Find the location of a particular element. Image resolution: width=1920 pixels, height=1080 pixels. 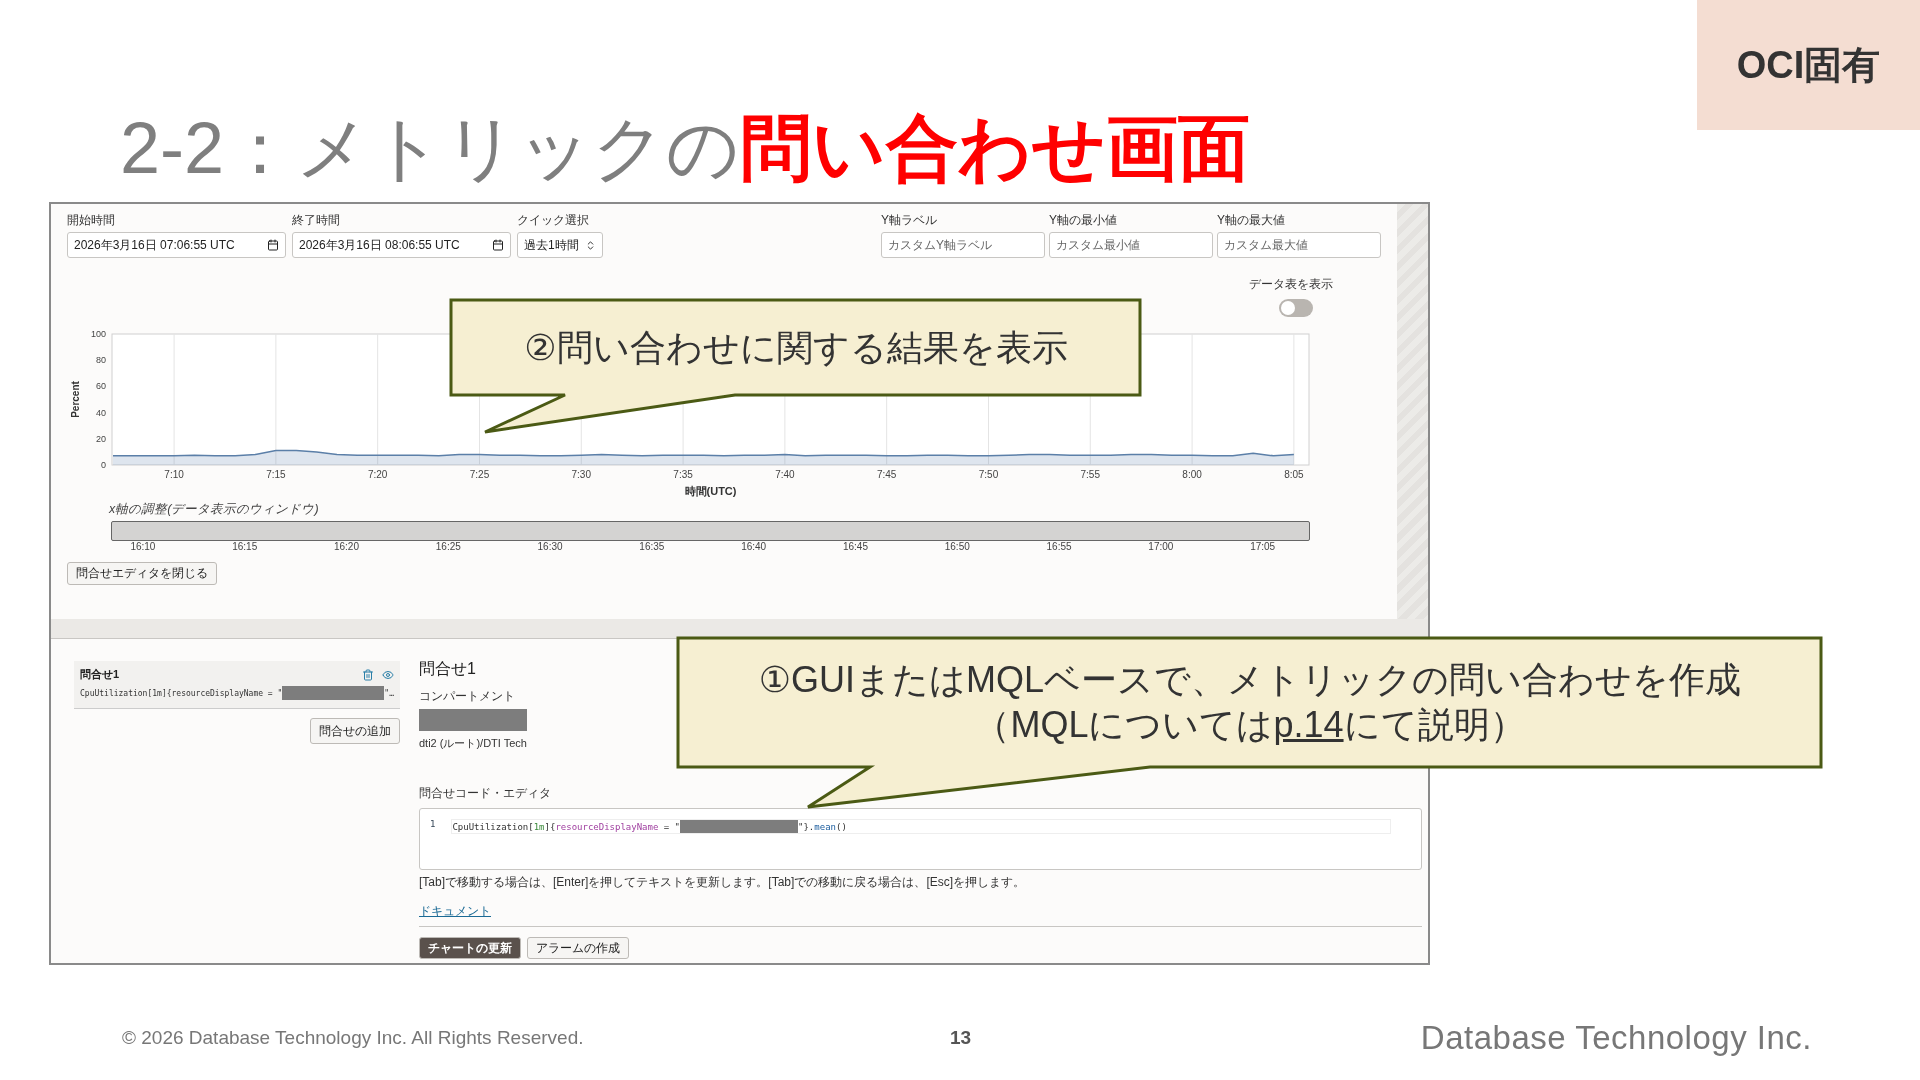

field-label: Y軸の最小値 is located at coordinates (1083, 220).